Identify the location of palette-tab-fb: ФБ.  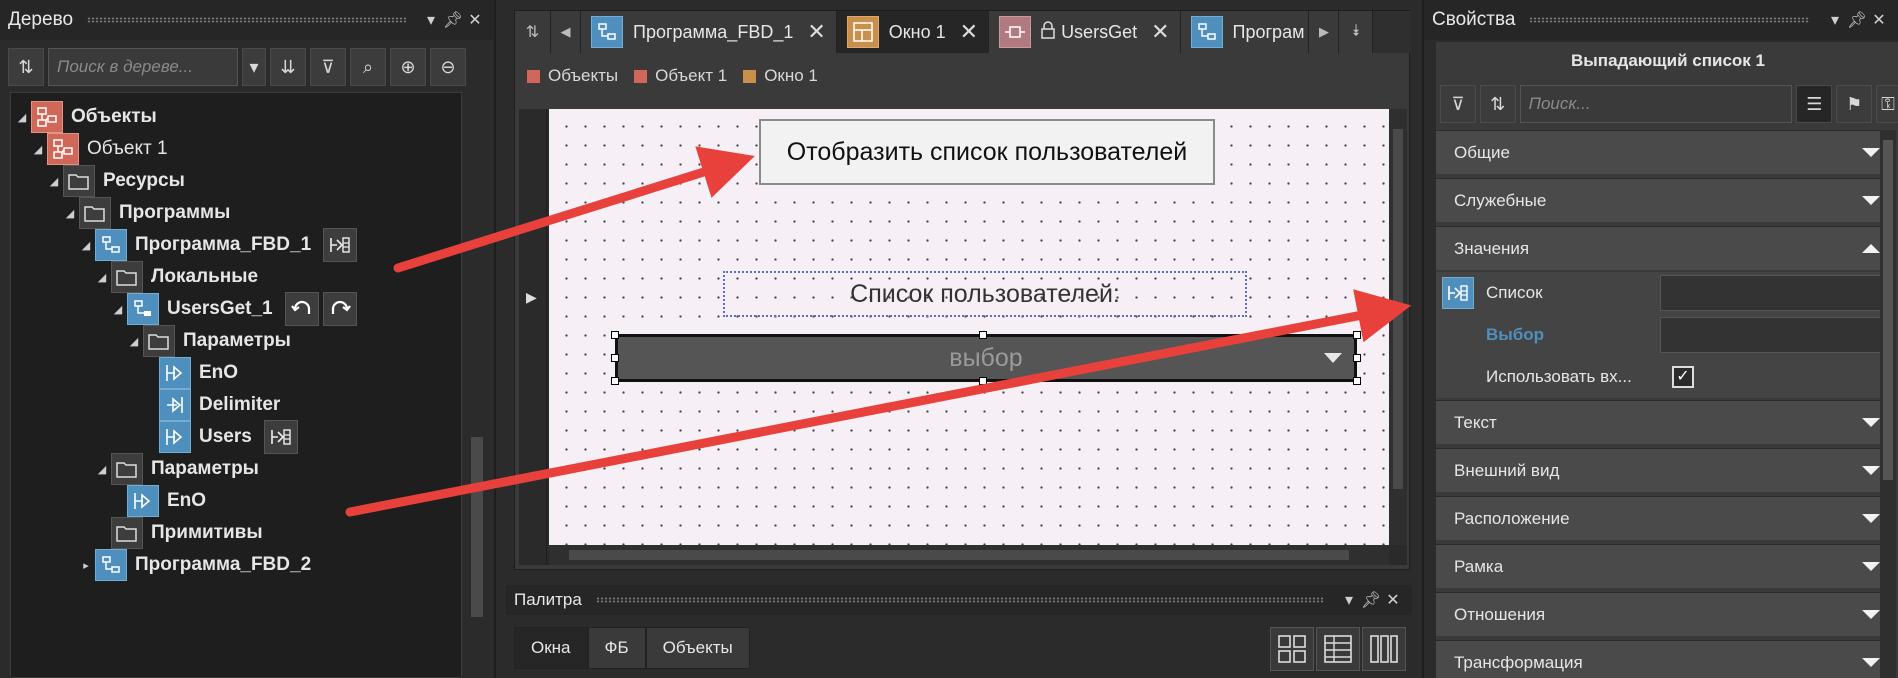
(616, 648).